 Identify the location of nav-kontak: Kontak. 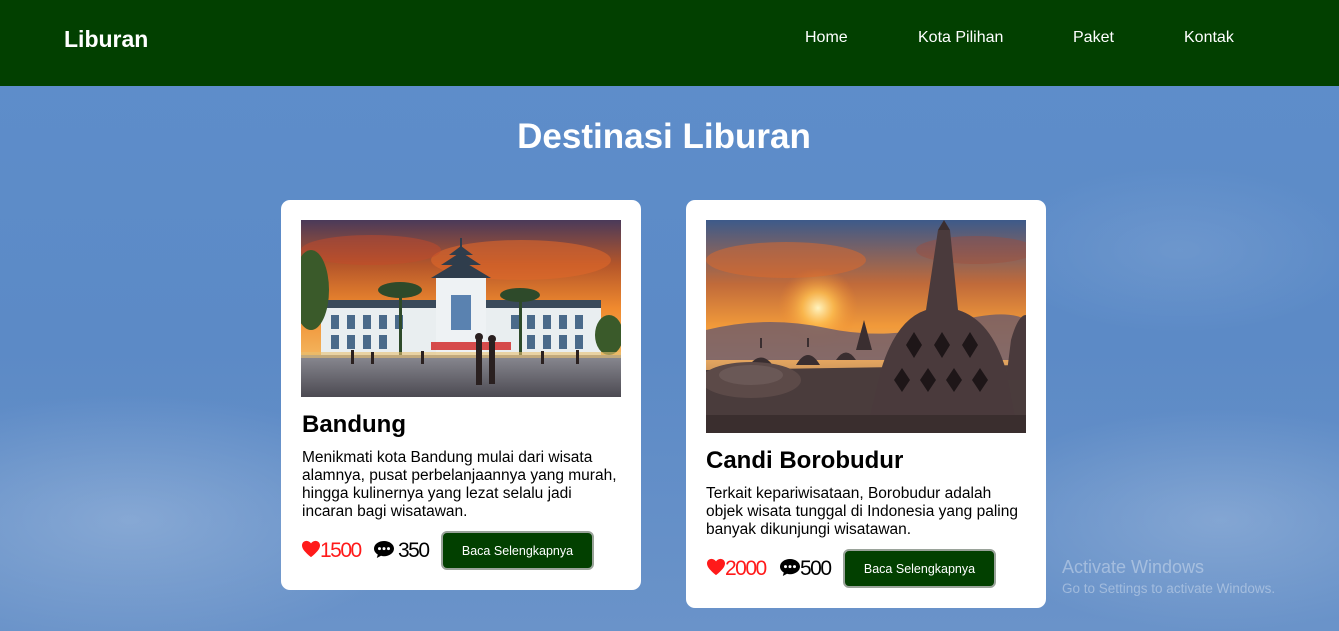
(1209, 38).